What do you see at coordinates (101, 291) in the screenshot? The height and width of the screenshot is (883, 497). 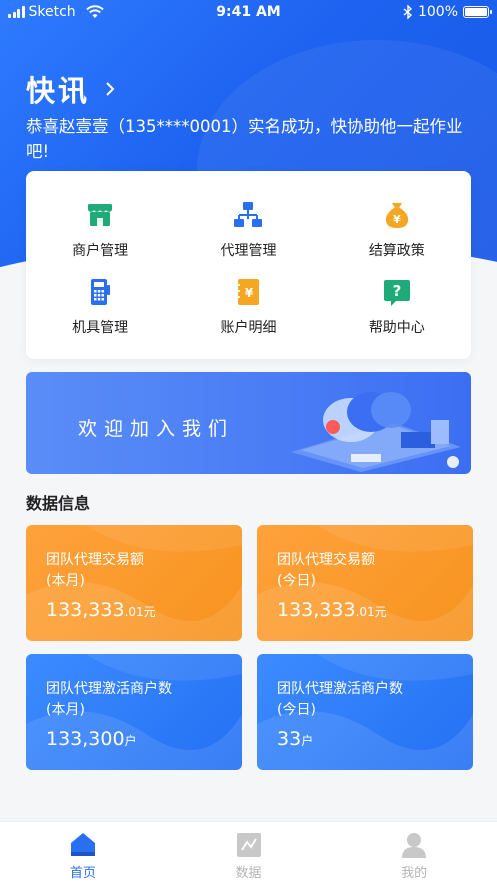 I see `pos-terminal-icon` at bounding box center [101, 291].